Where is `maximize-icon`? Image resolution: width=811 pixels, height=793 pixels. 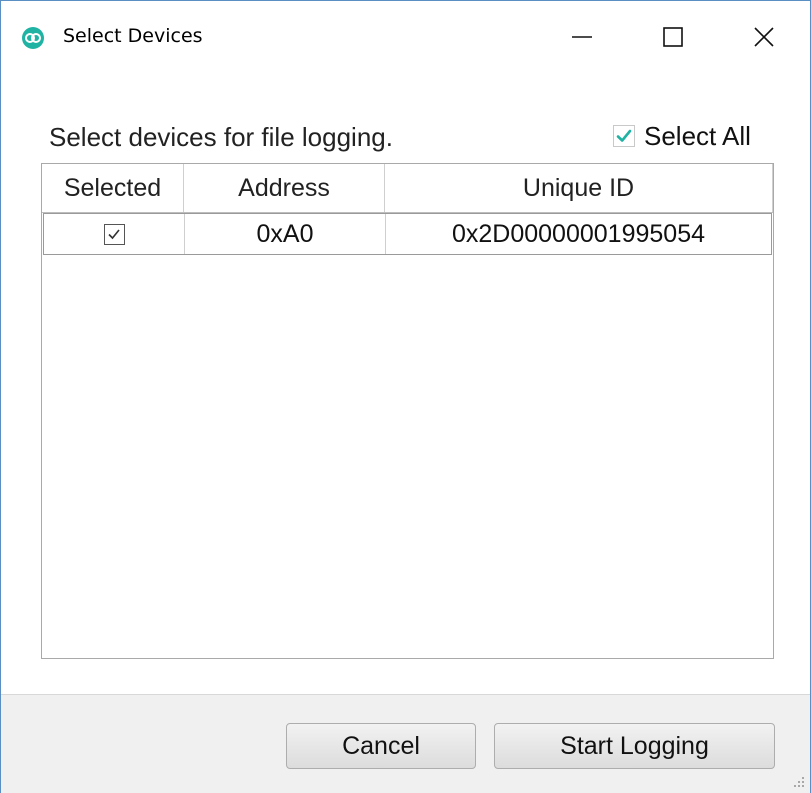
maximize-icon is located at coordinates (673, 37).